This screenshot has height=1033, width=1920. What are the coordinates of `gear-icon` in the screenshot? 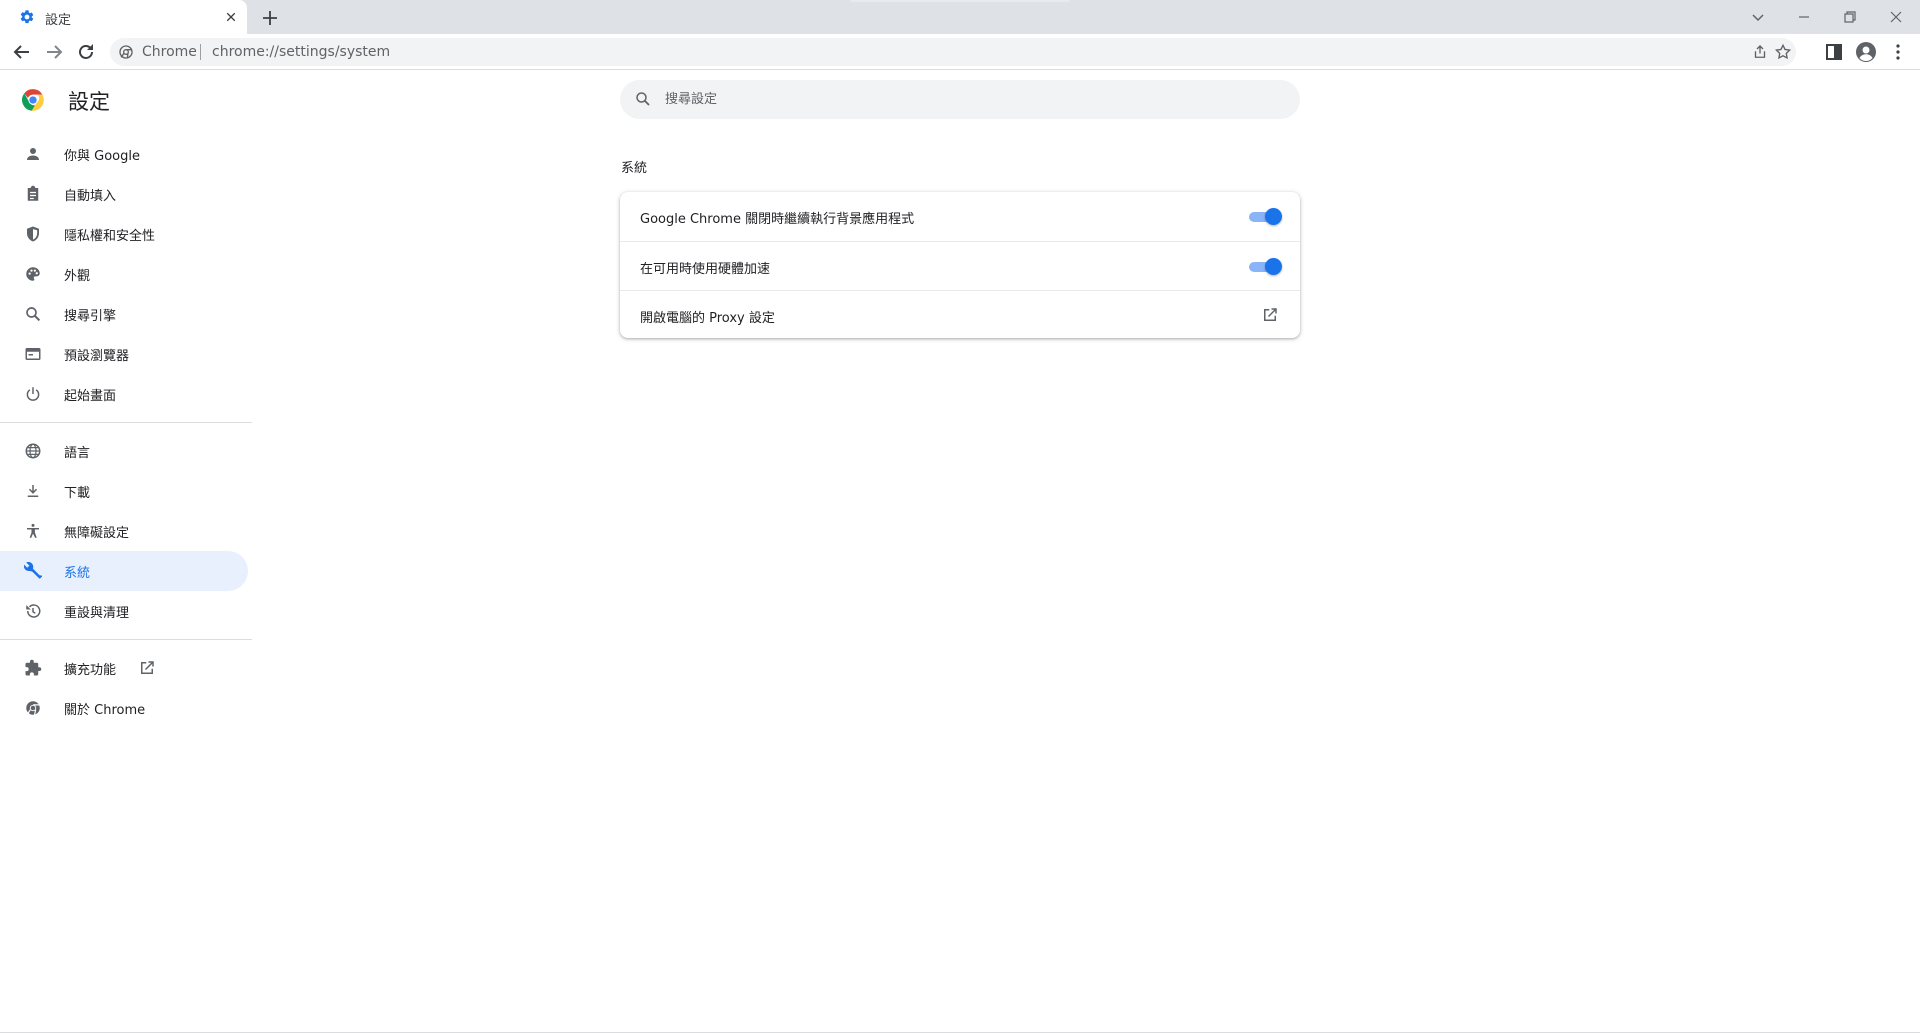 It's located at (27, 17).